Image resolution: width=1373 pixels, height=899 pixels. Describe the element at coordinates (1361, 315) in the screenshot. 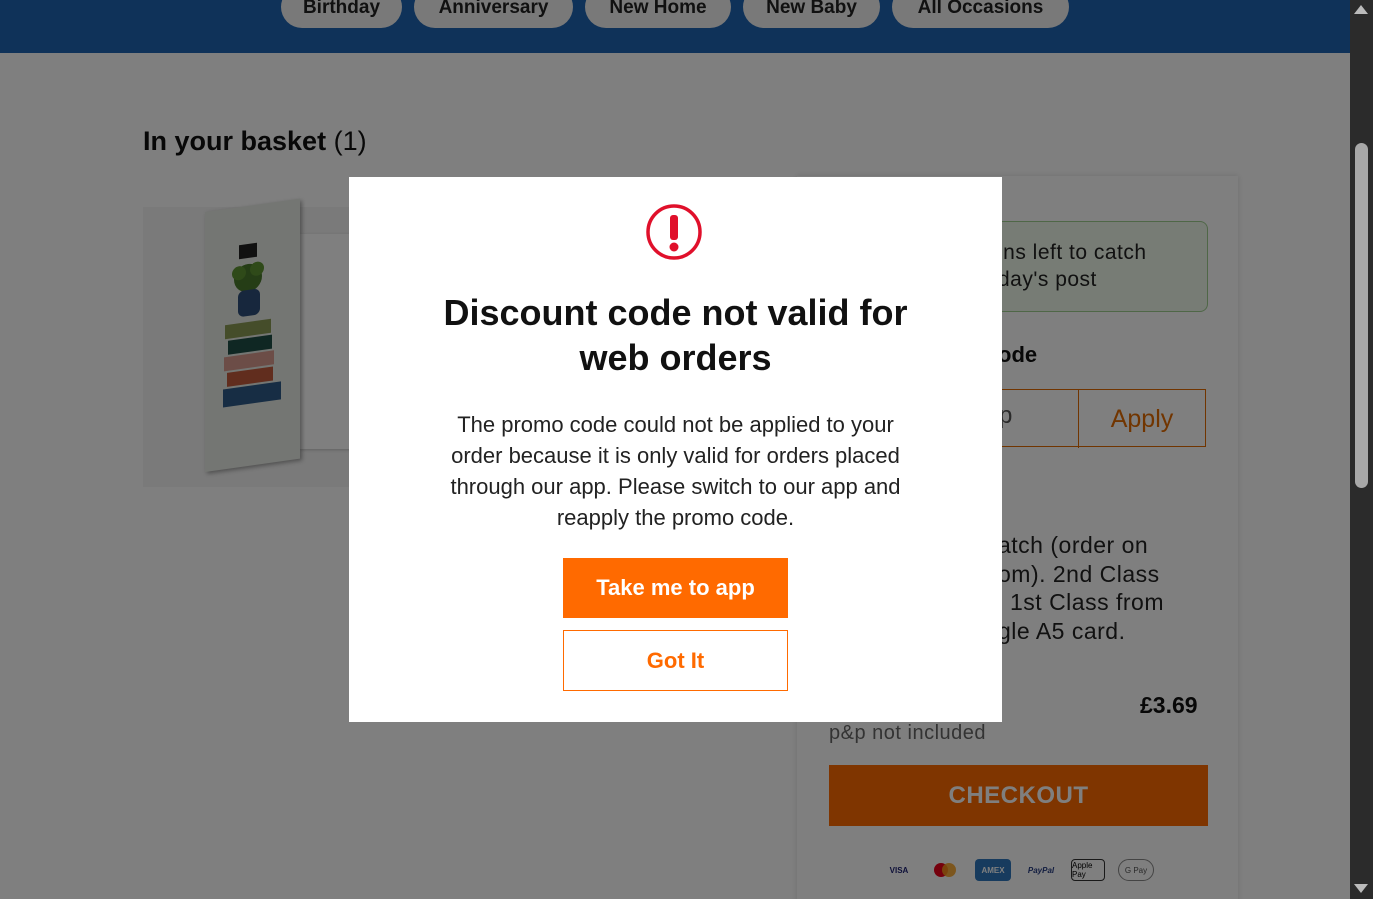

I see `scrollbar-thumb` at that location.